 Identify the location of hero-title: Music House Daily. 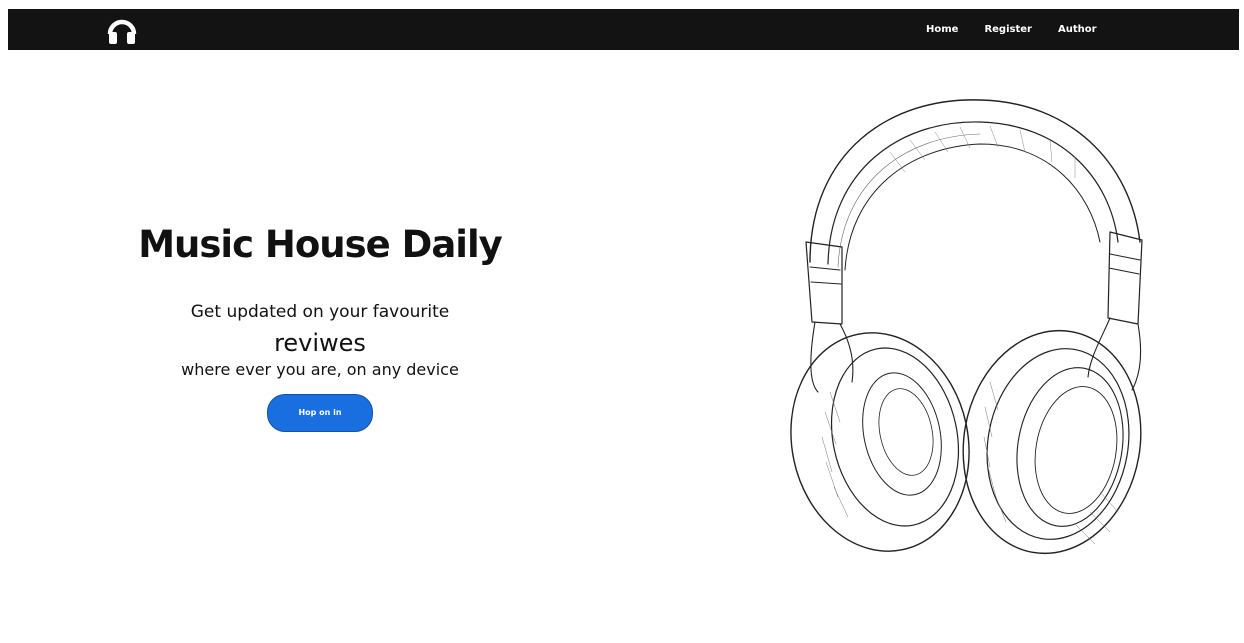
(320, 244).